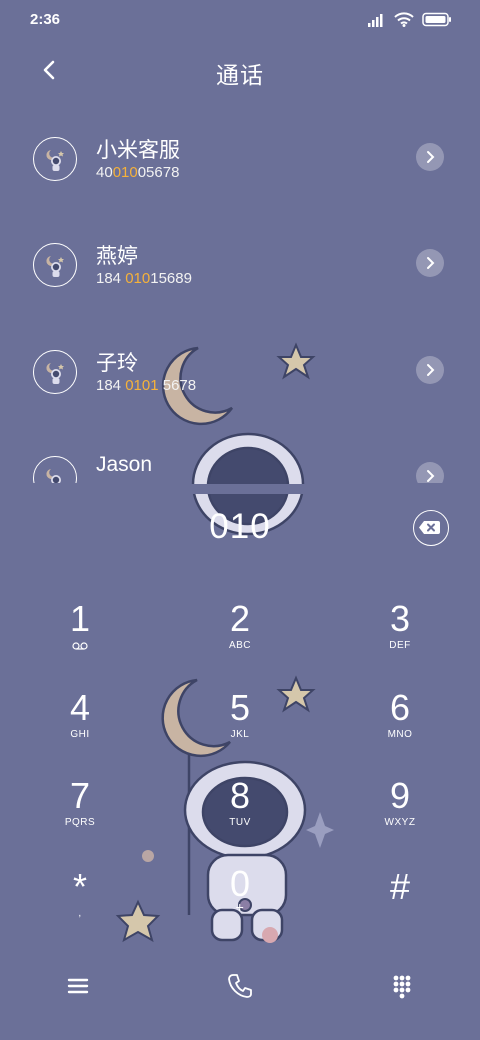 The height and width of the screenshot is (1040, 480). What do you see at coordinates (240, 635) in the screenshot?
I see `key-2: 2 ABC` at bounding box center [240, 635].